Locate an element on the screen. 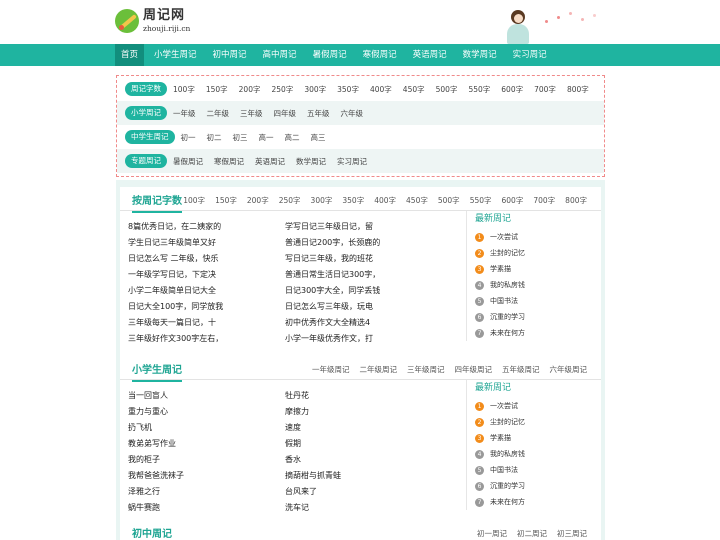  section-link: 初二周记 is located at coordinates (532, 533).